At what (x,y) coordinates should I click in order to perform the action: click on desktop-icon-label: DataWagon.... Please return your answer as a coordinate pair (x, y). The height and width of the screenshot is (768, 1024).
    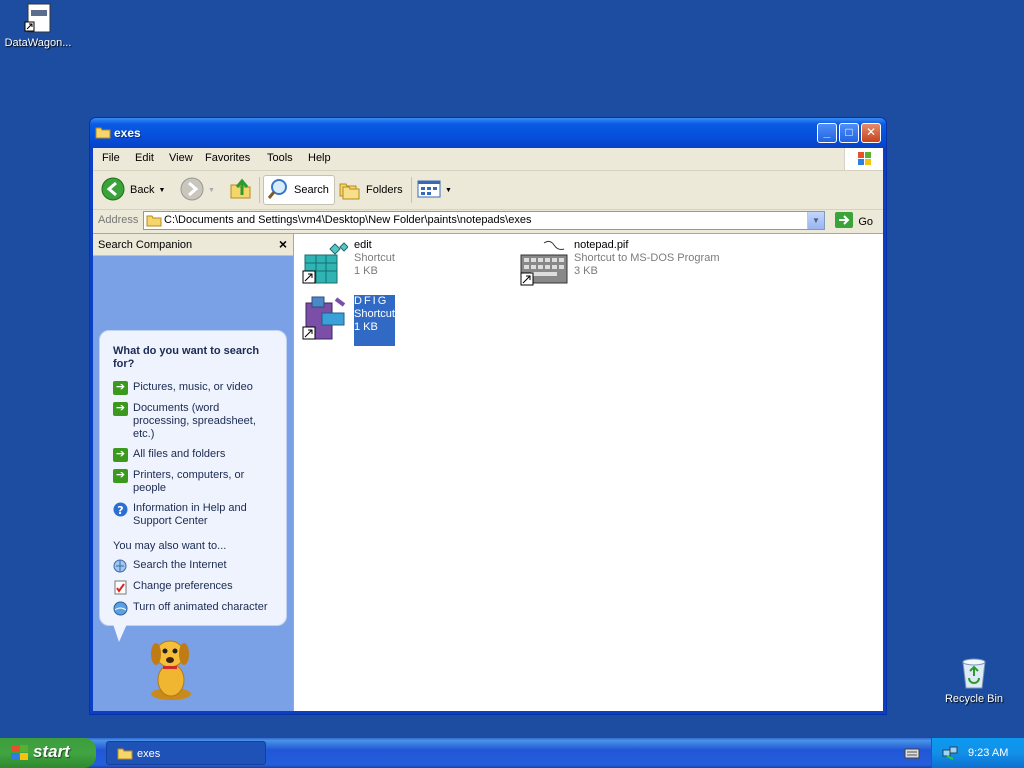
    Looking at the image, I should click on (38, 43).